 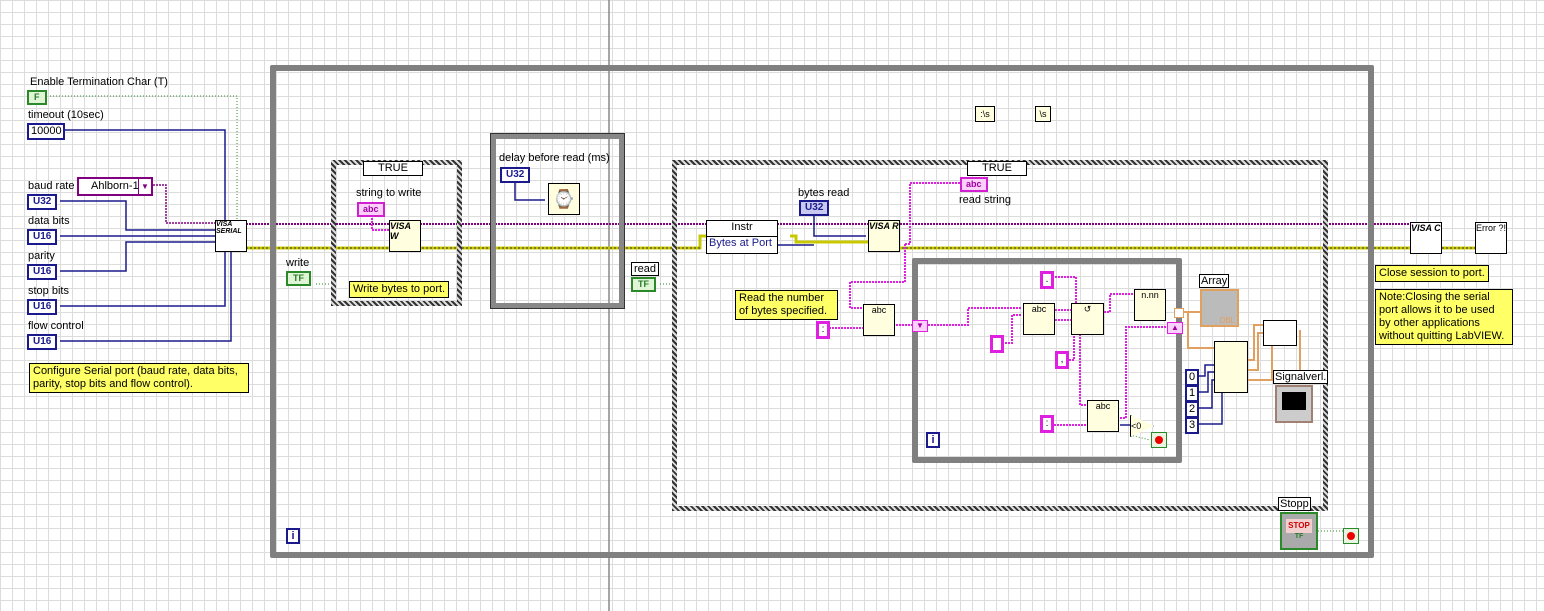 What do you see at coordinates (1159, 440) in the screenshot?
I see `inner-loop-stop-terminal` at bounding box center [1159, 440].